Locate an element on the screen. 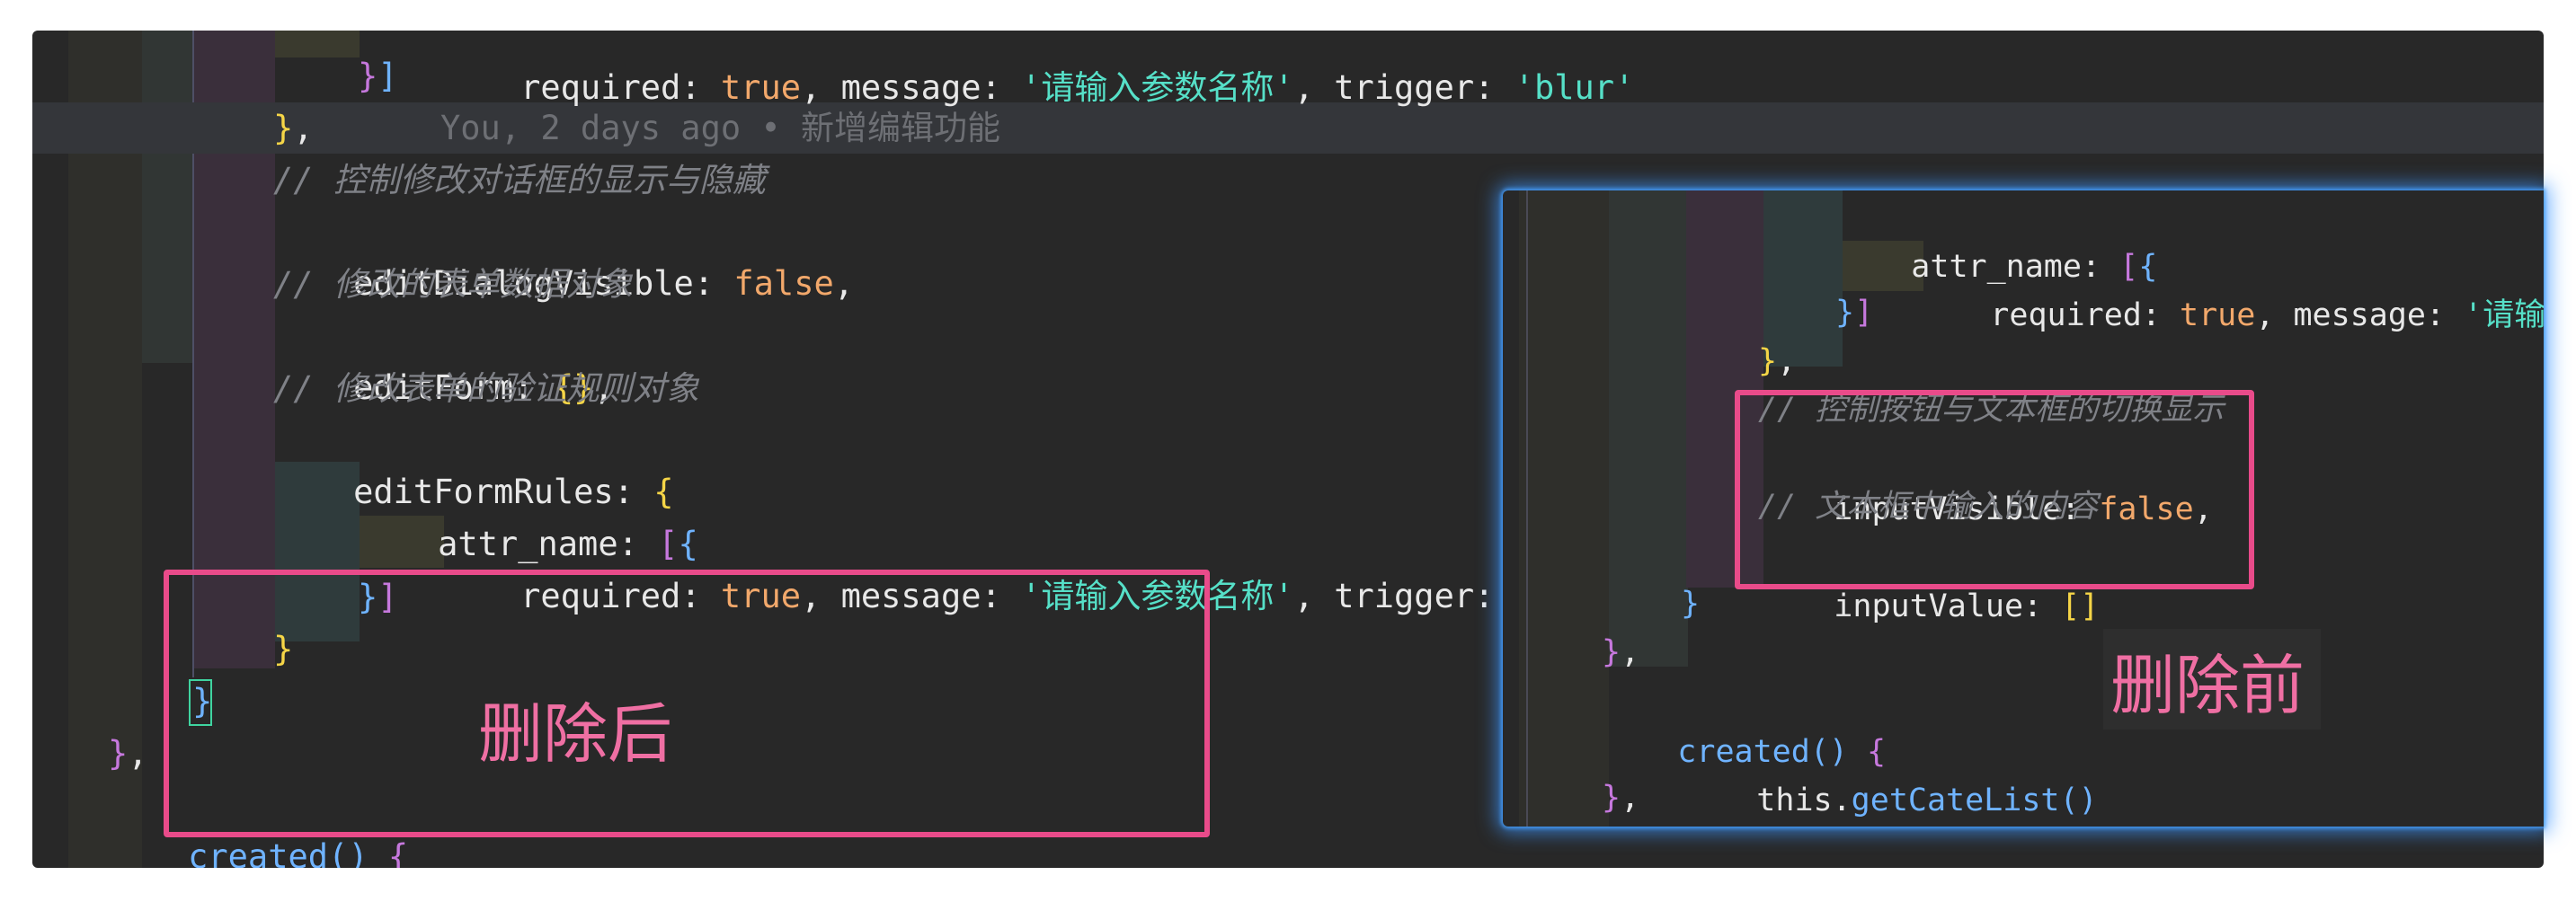 The height and width of the screenshot is (902, 2576). after-label: 删除后 is located at coordinates (575, 734).